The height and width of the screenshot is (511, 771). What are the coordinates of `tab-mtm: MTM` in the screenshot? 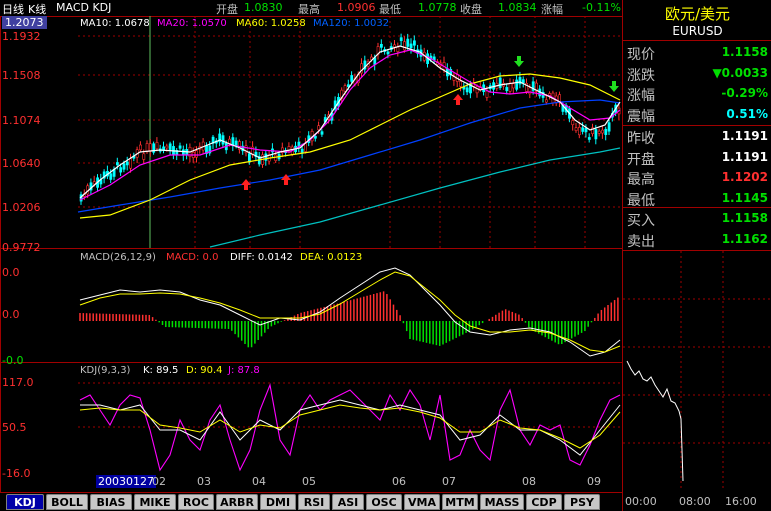 It's located at (460, 502).